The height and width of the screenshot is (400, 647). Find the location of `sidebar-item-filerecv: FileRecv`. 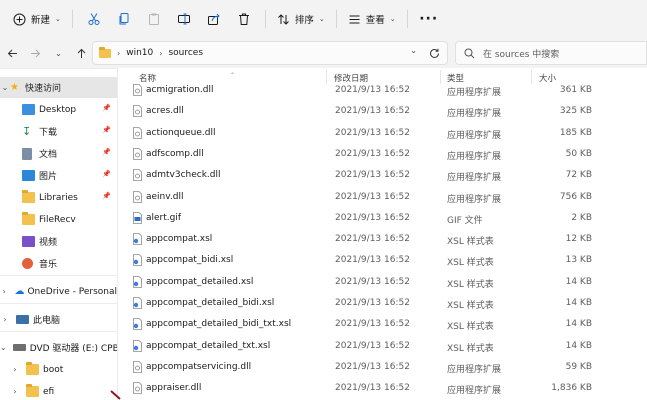

sidebar-item-filerecv: FileRecv is located at coordinates (58, 219).